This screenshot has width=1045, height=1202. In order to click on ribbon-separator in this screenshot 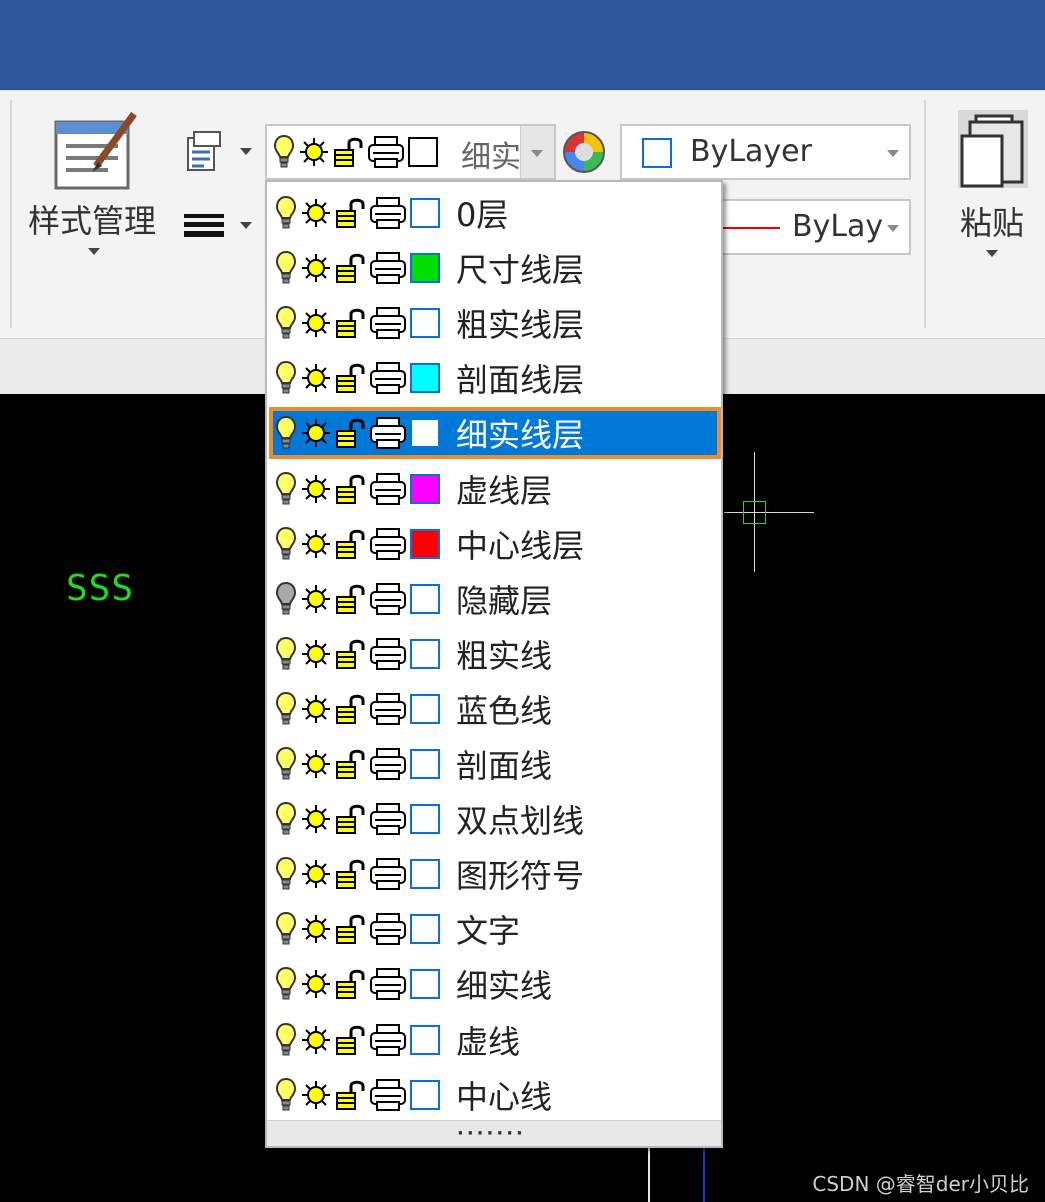, I will do `click(925, 214)`.